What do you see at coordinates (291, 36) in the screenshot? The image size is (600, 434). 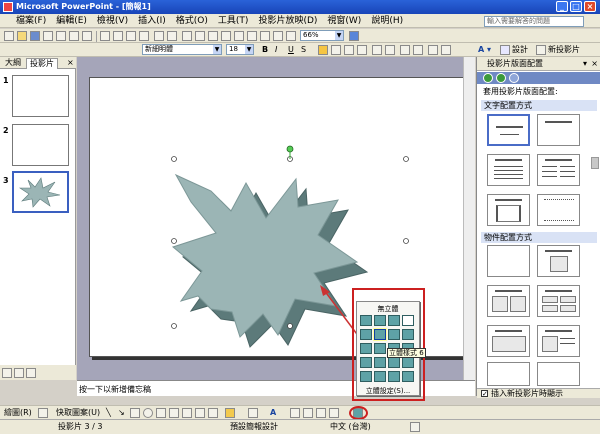 I see `color-grayscale-icon` at bounding box center [291, 36].